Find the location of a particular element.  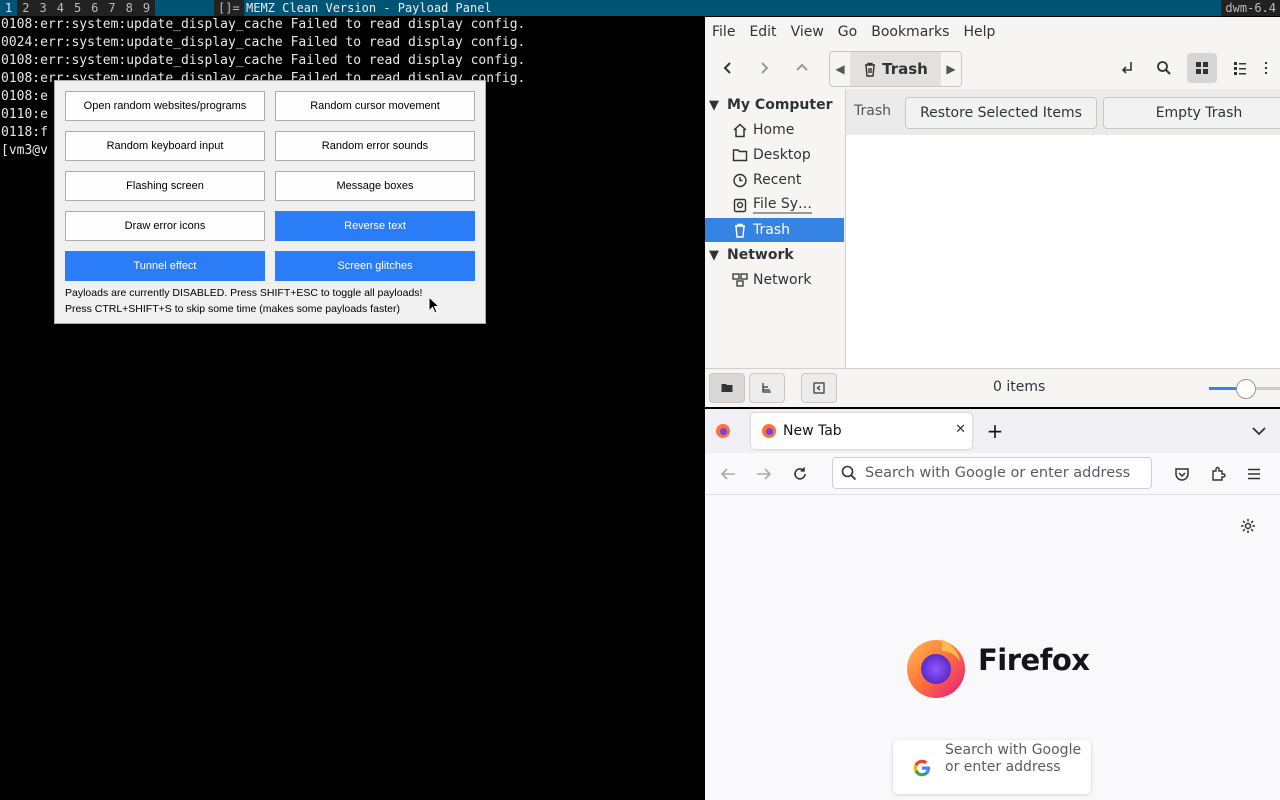

pocket-icon is located at coordinates (1182, 474).